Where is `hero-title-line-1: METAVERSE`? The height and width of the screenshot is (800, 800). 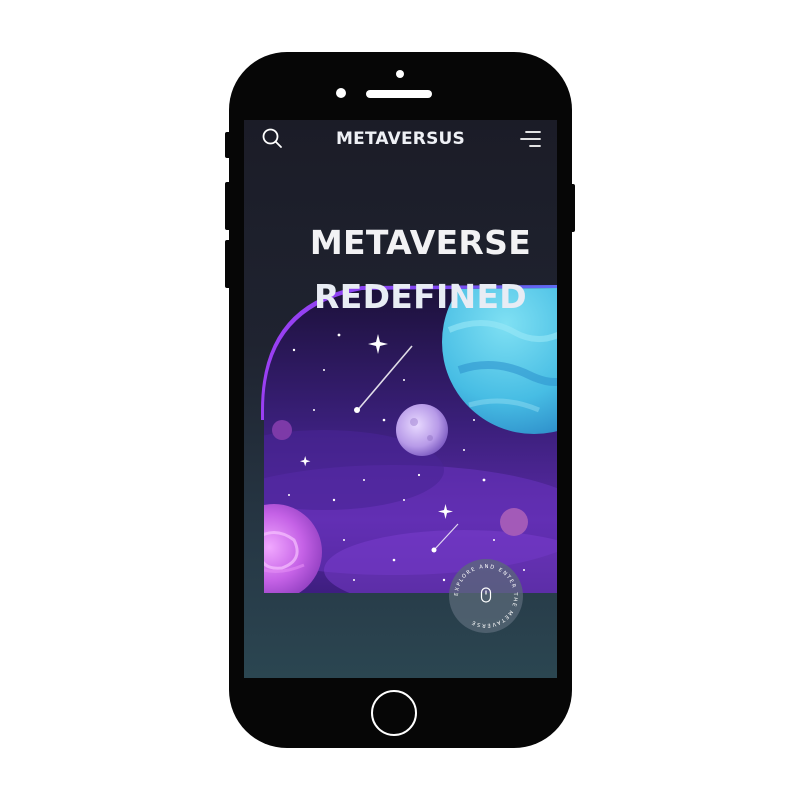 hero-title-line-1: METAVERSE is located at coordinates (420, 242).